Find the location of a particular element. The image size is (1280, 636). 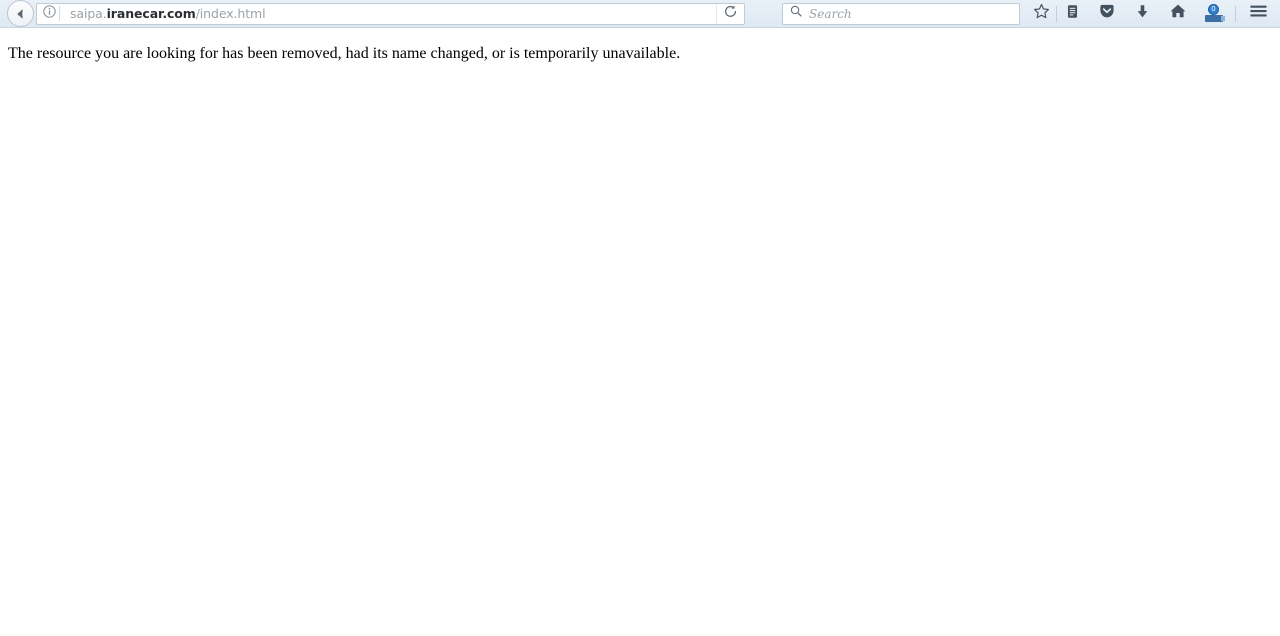

extension-badge: 0 is located at coordinates (1213, 9).